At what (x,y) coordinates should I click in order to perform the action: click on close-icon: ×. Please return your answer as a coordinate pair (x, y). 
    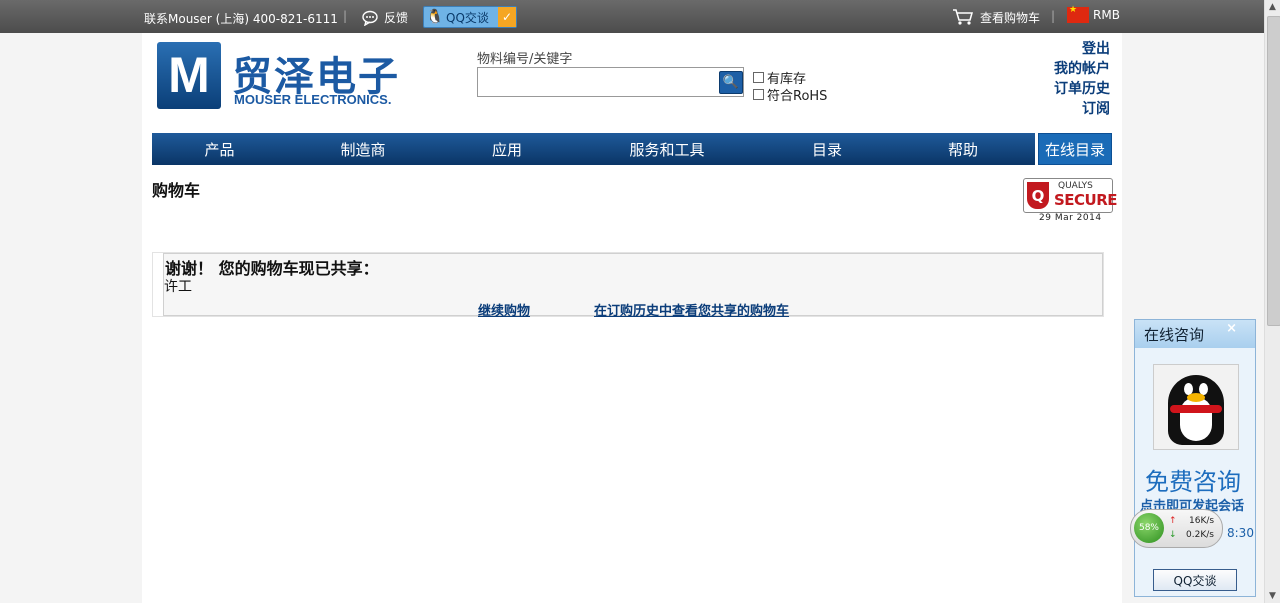
    Looking at the image, I should click on (1231, 329).